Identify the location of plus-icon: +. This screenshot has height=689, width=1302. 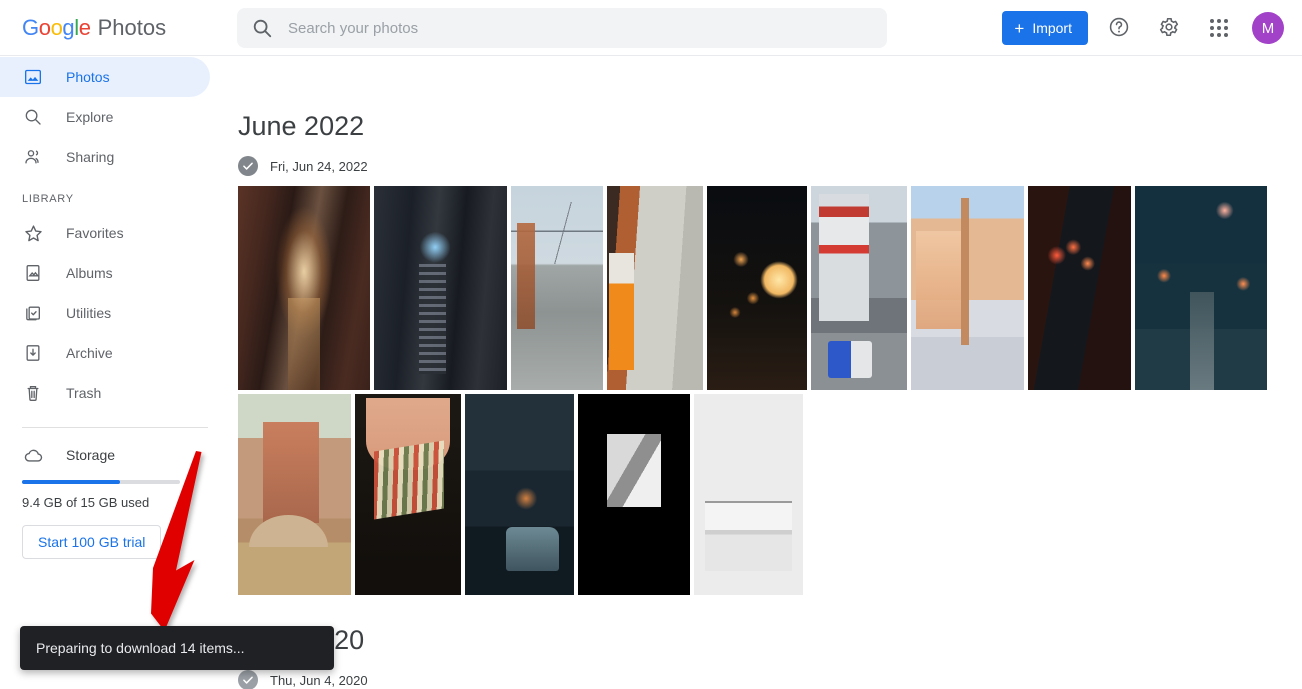
(1019, 28).